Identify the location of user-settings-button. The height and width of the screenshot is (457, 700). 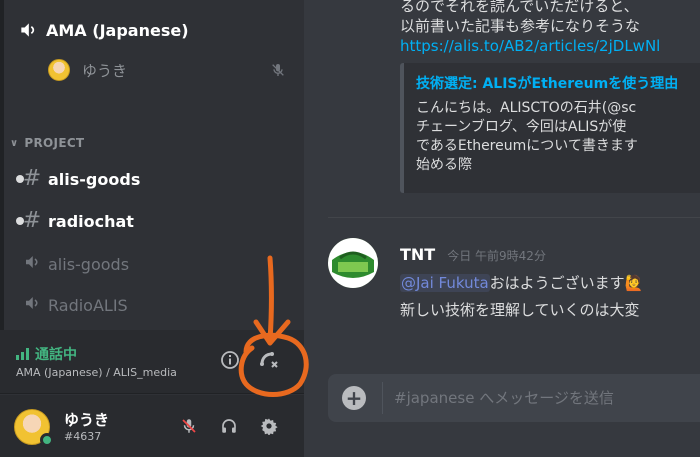
(269, 426).